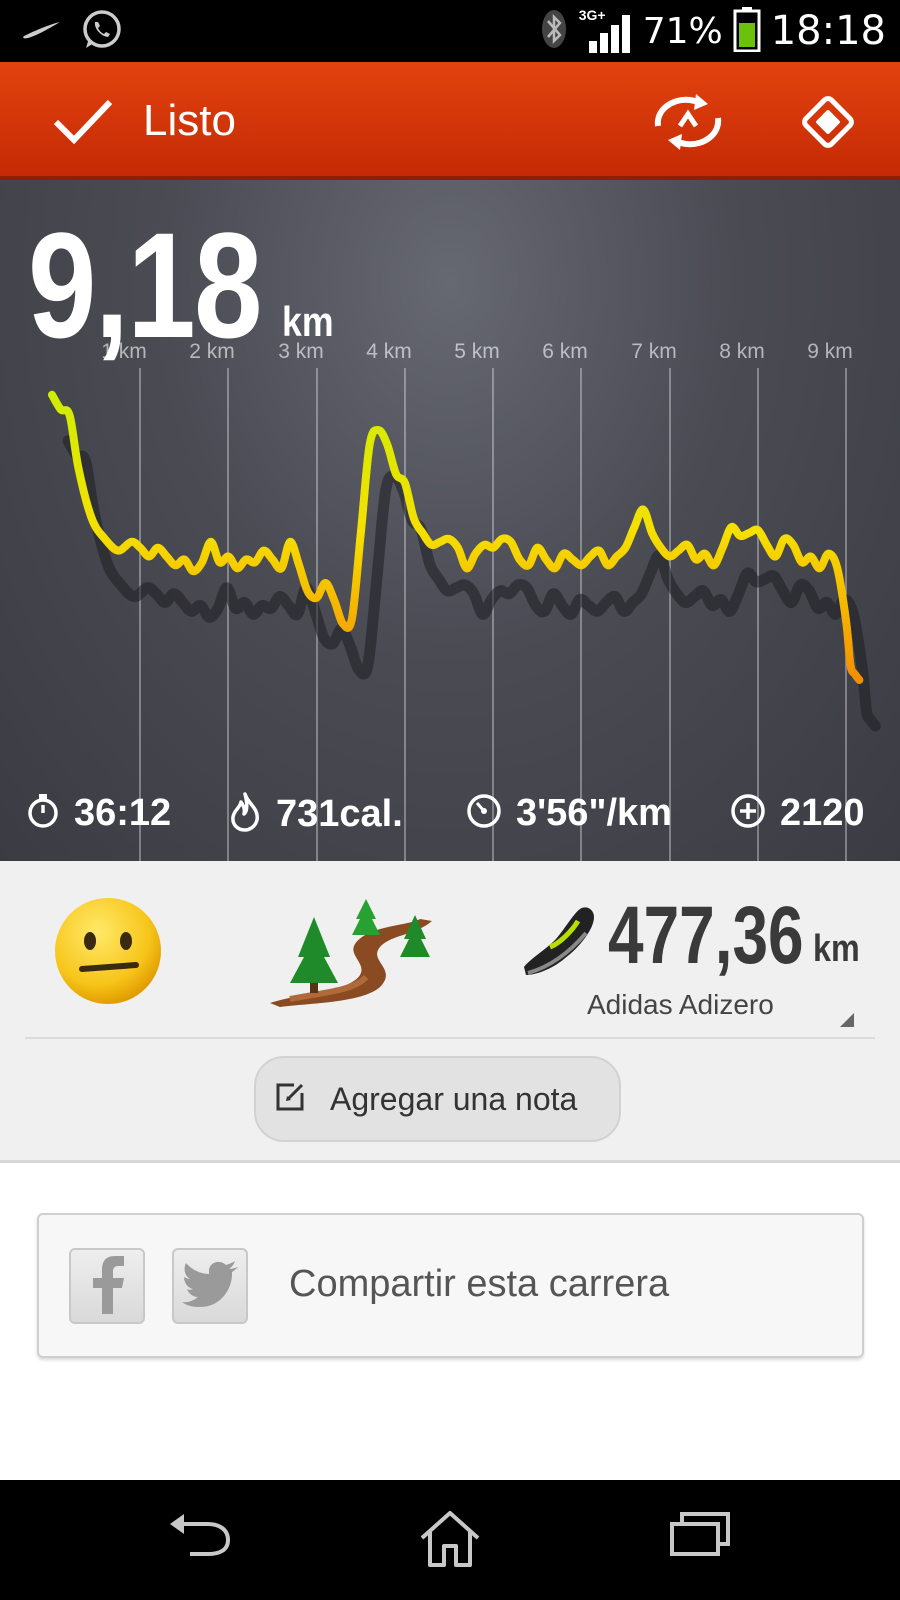 The width and height of the screenshot is (900, 1600). I want to click on share-label: Compartir esta carrera, so click(479, 1284).